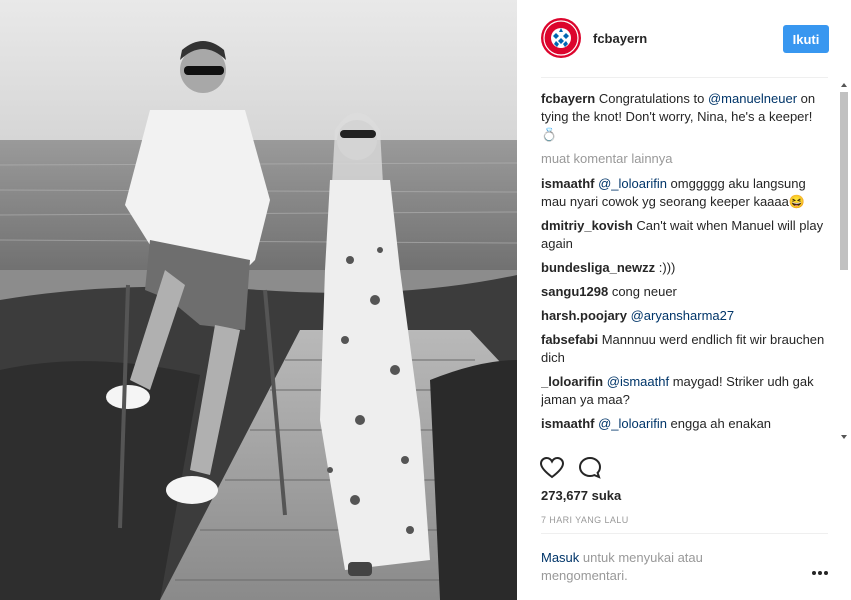 The width and height of the screenshot is (851, 600). Describe the element at coordinates (844, 85) in the screenshot. I see `scroll-up-arrow-icon` at that location.